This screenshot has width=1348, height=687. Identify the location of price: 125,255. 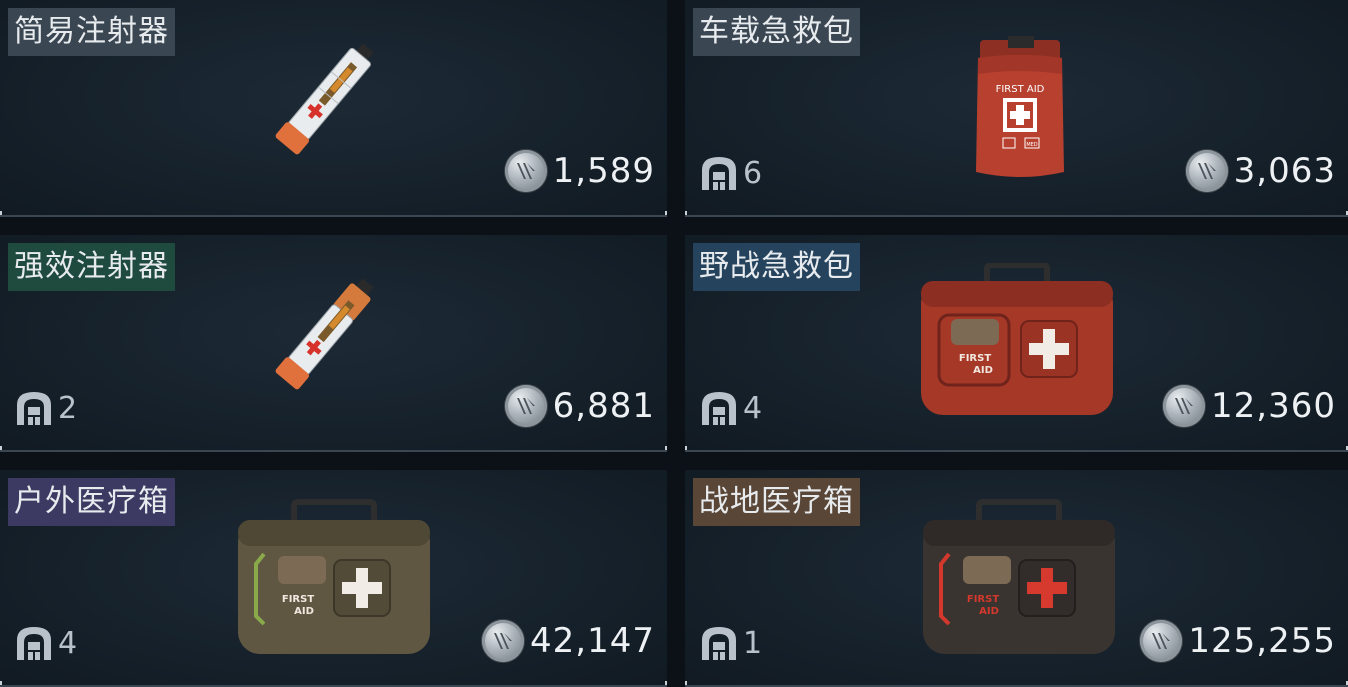
(1238, 641).